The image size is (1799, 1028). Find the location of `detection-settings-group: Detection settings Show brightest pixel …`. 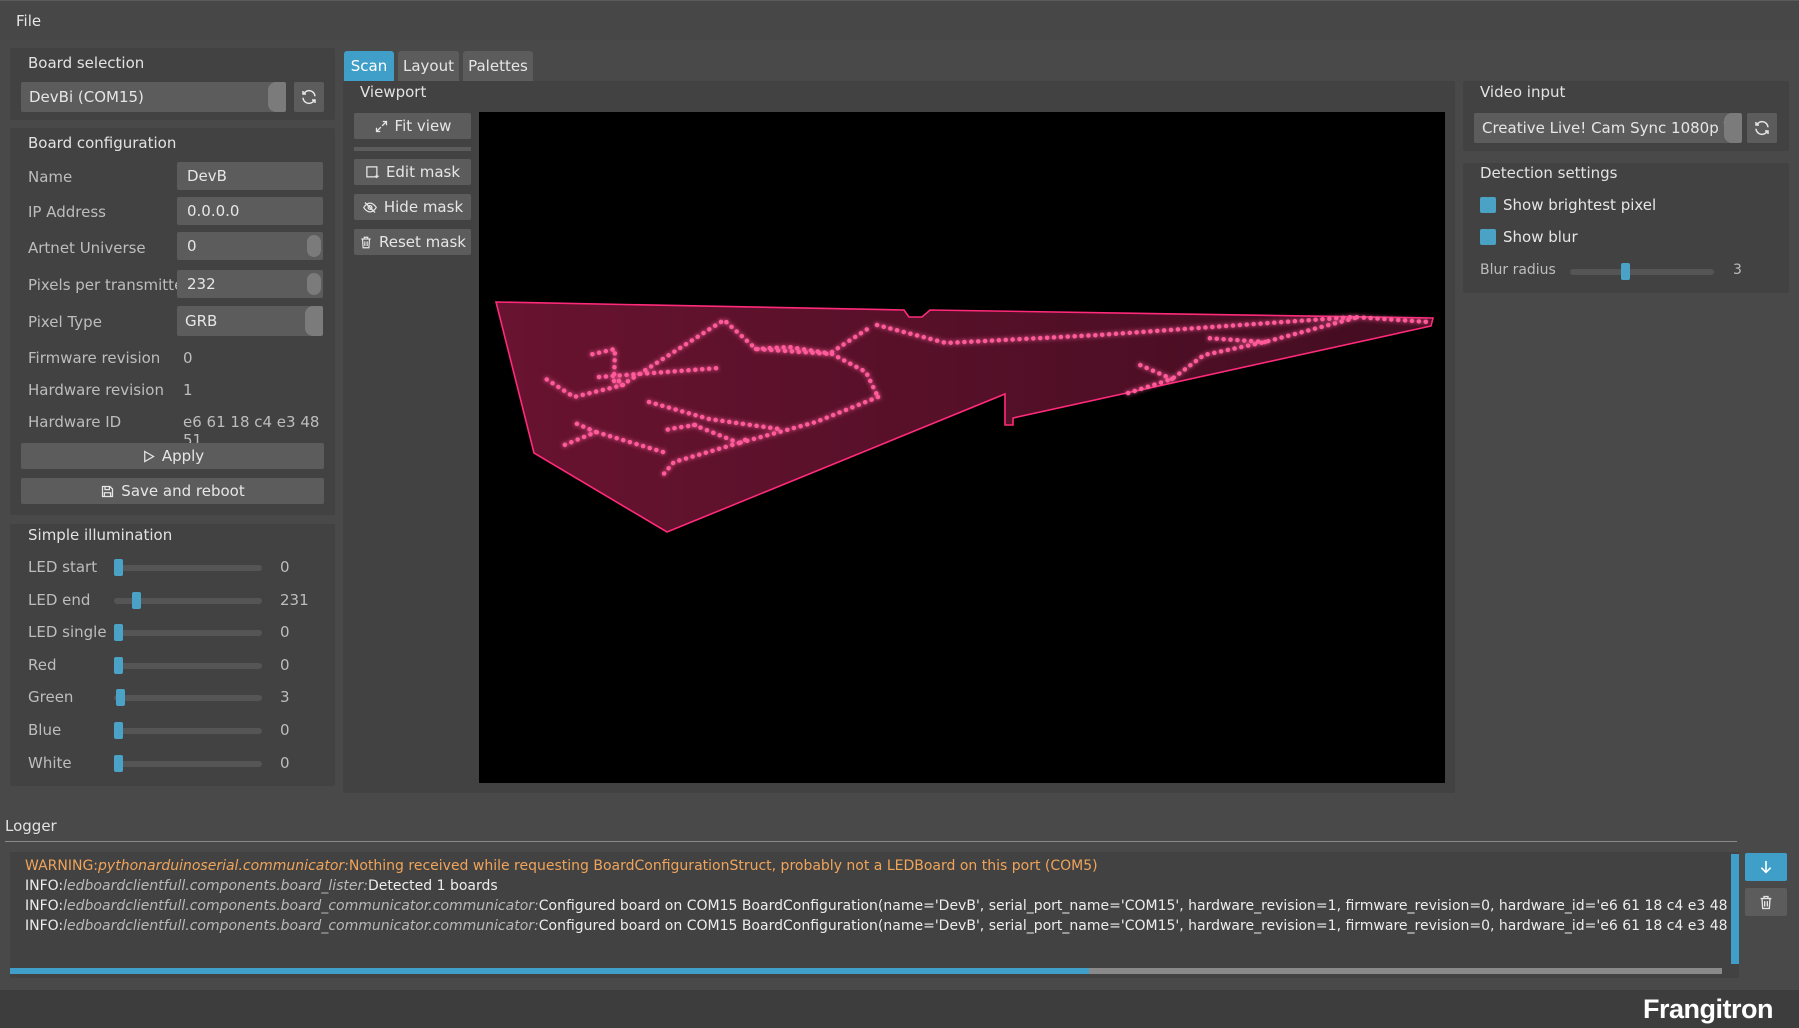

detection-settings-group: Detection settings Show brightest pixel … is located at coordinates (1626, 228).